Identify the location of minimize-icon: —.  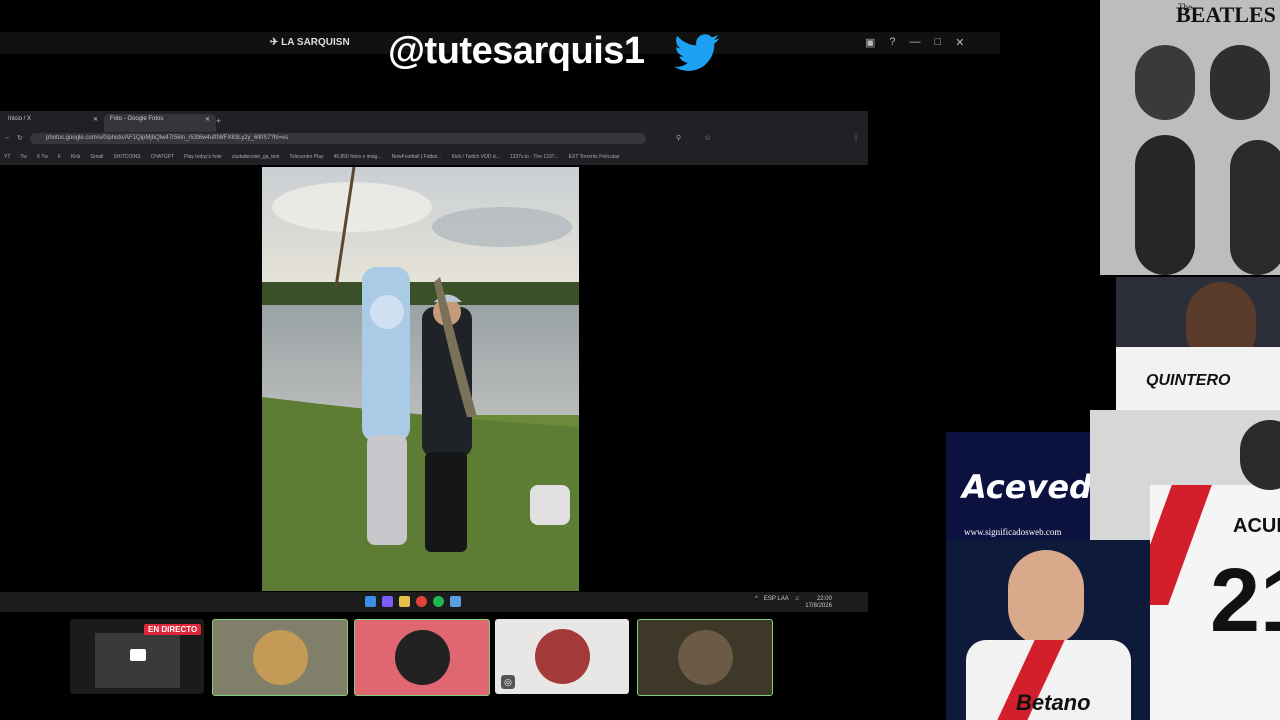
(915, 42).